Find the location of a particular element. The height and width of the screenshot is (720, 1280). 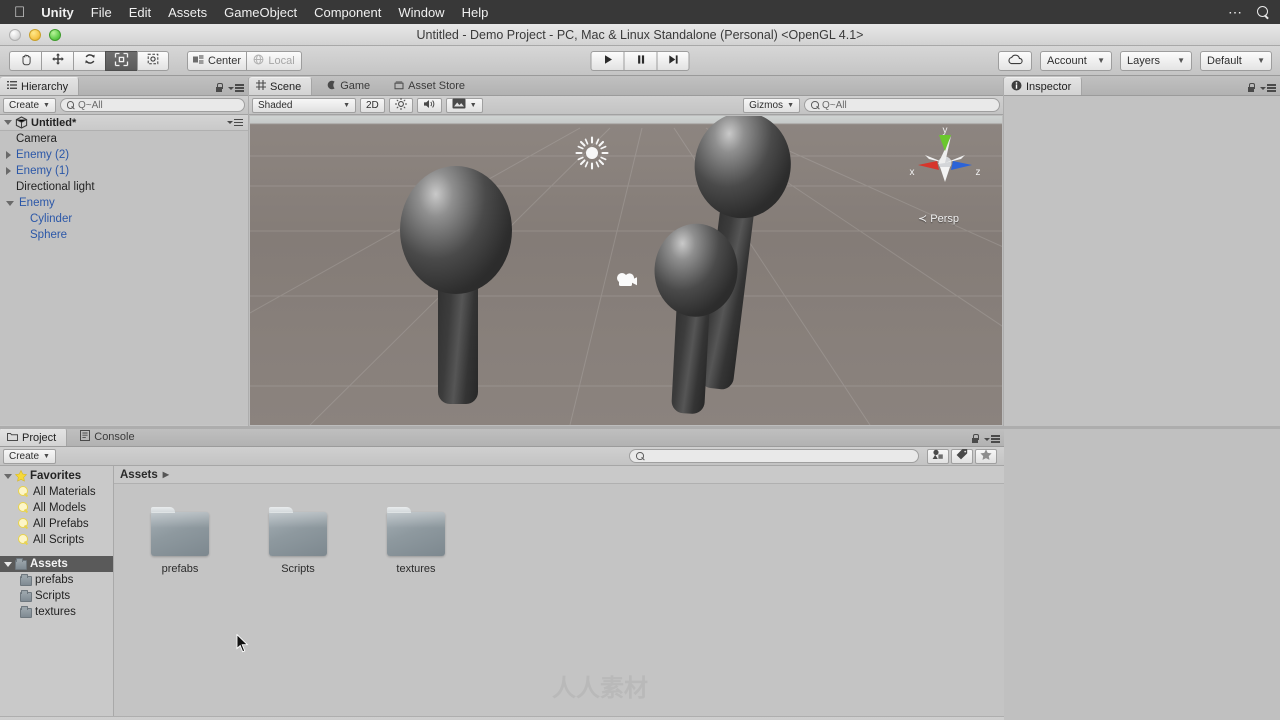

hierarchy-scene-root: Untitled* is located at coordinates (124, 123).